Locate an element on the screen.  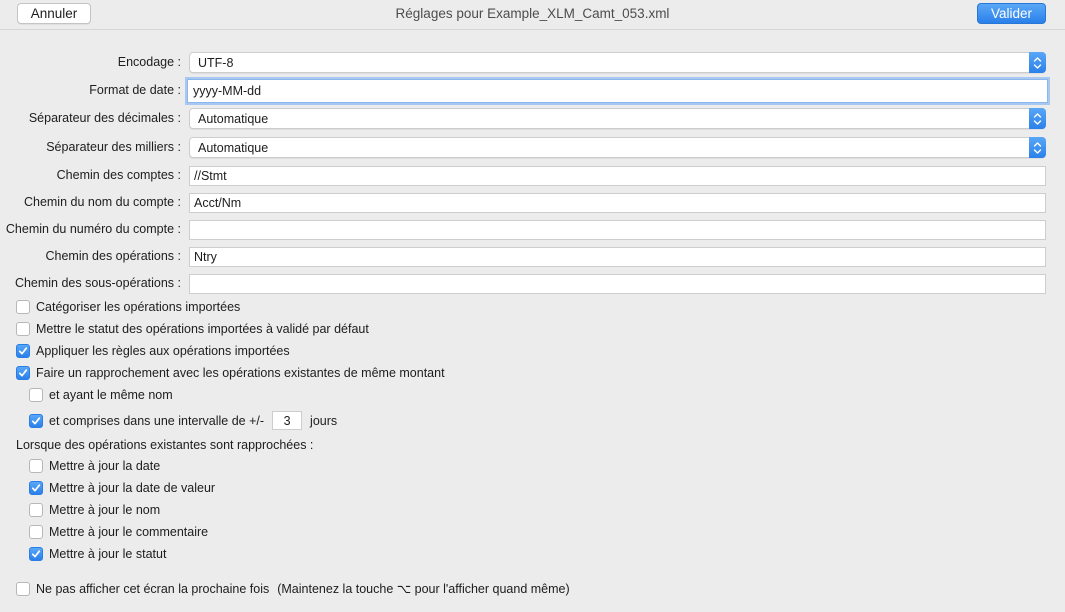
within-interval-checkbox is located at coordinates (36, 420).